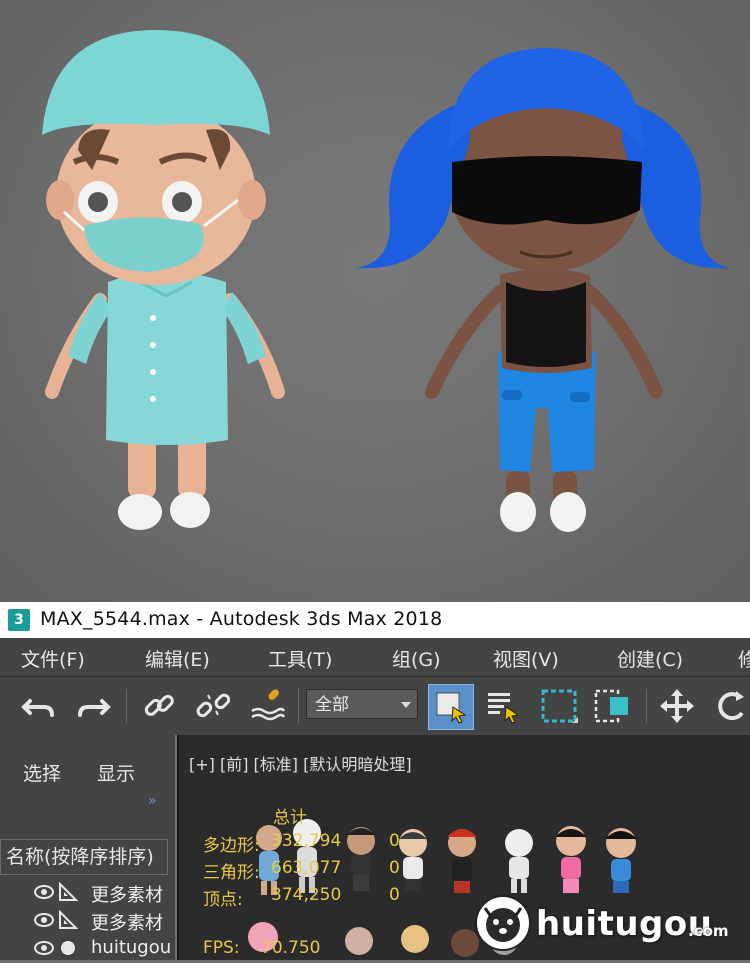 The width and height of the screenshot is (750, 963). Describe the element at coordinates (677, 706) in the screenshot. I see `move-icon` at that location.